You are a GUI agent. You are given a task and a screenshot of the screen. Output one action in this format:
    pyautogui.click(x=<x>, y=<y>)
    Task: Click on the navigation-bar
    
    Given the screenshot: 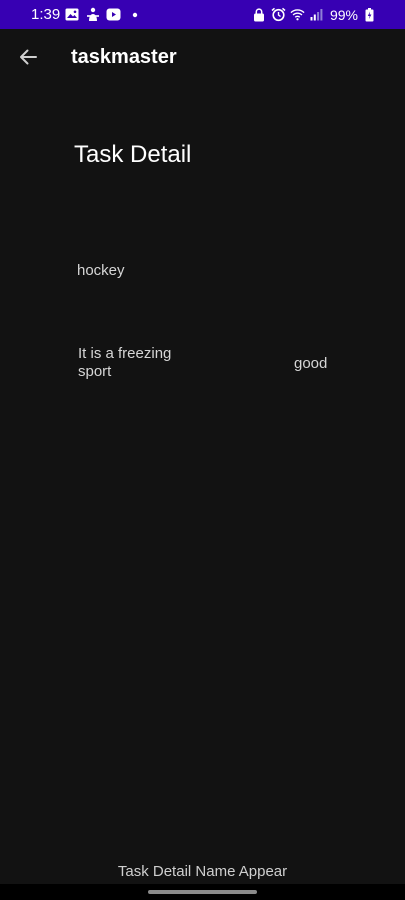 What is the action you would take?
    pyautogui.click(x=202, y=892)
    